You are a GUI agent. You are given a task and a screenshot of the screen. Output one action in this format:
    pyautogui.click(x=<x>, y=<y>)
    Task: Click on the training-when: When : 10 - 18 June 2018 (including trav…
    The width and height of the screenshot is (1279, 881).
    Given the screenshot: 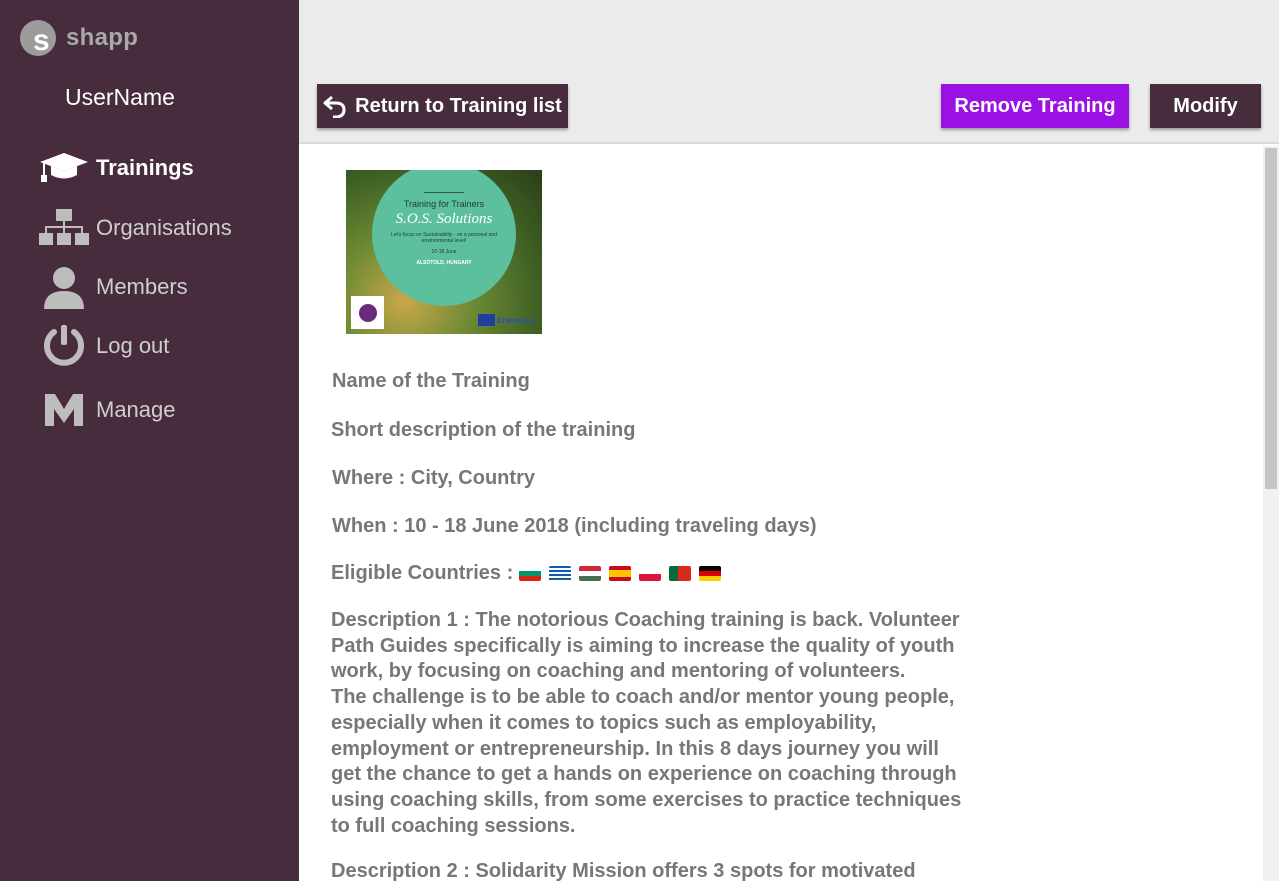 What is the action you would take?
    pyautogui.click(x=574, y=526)
    